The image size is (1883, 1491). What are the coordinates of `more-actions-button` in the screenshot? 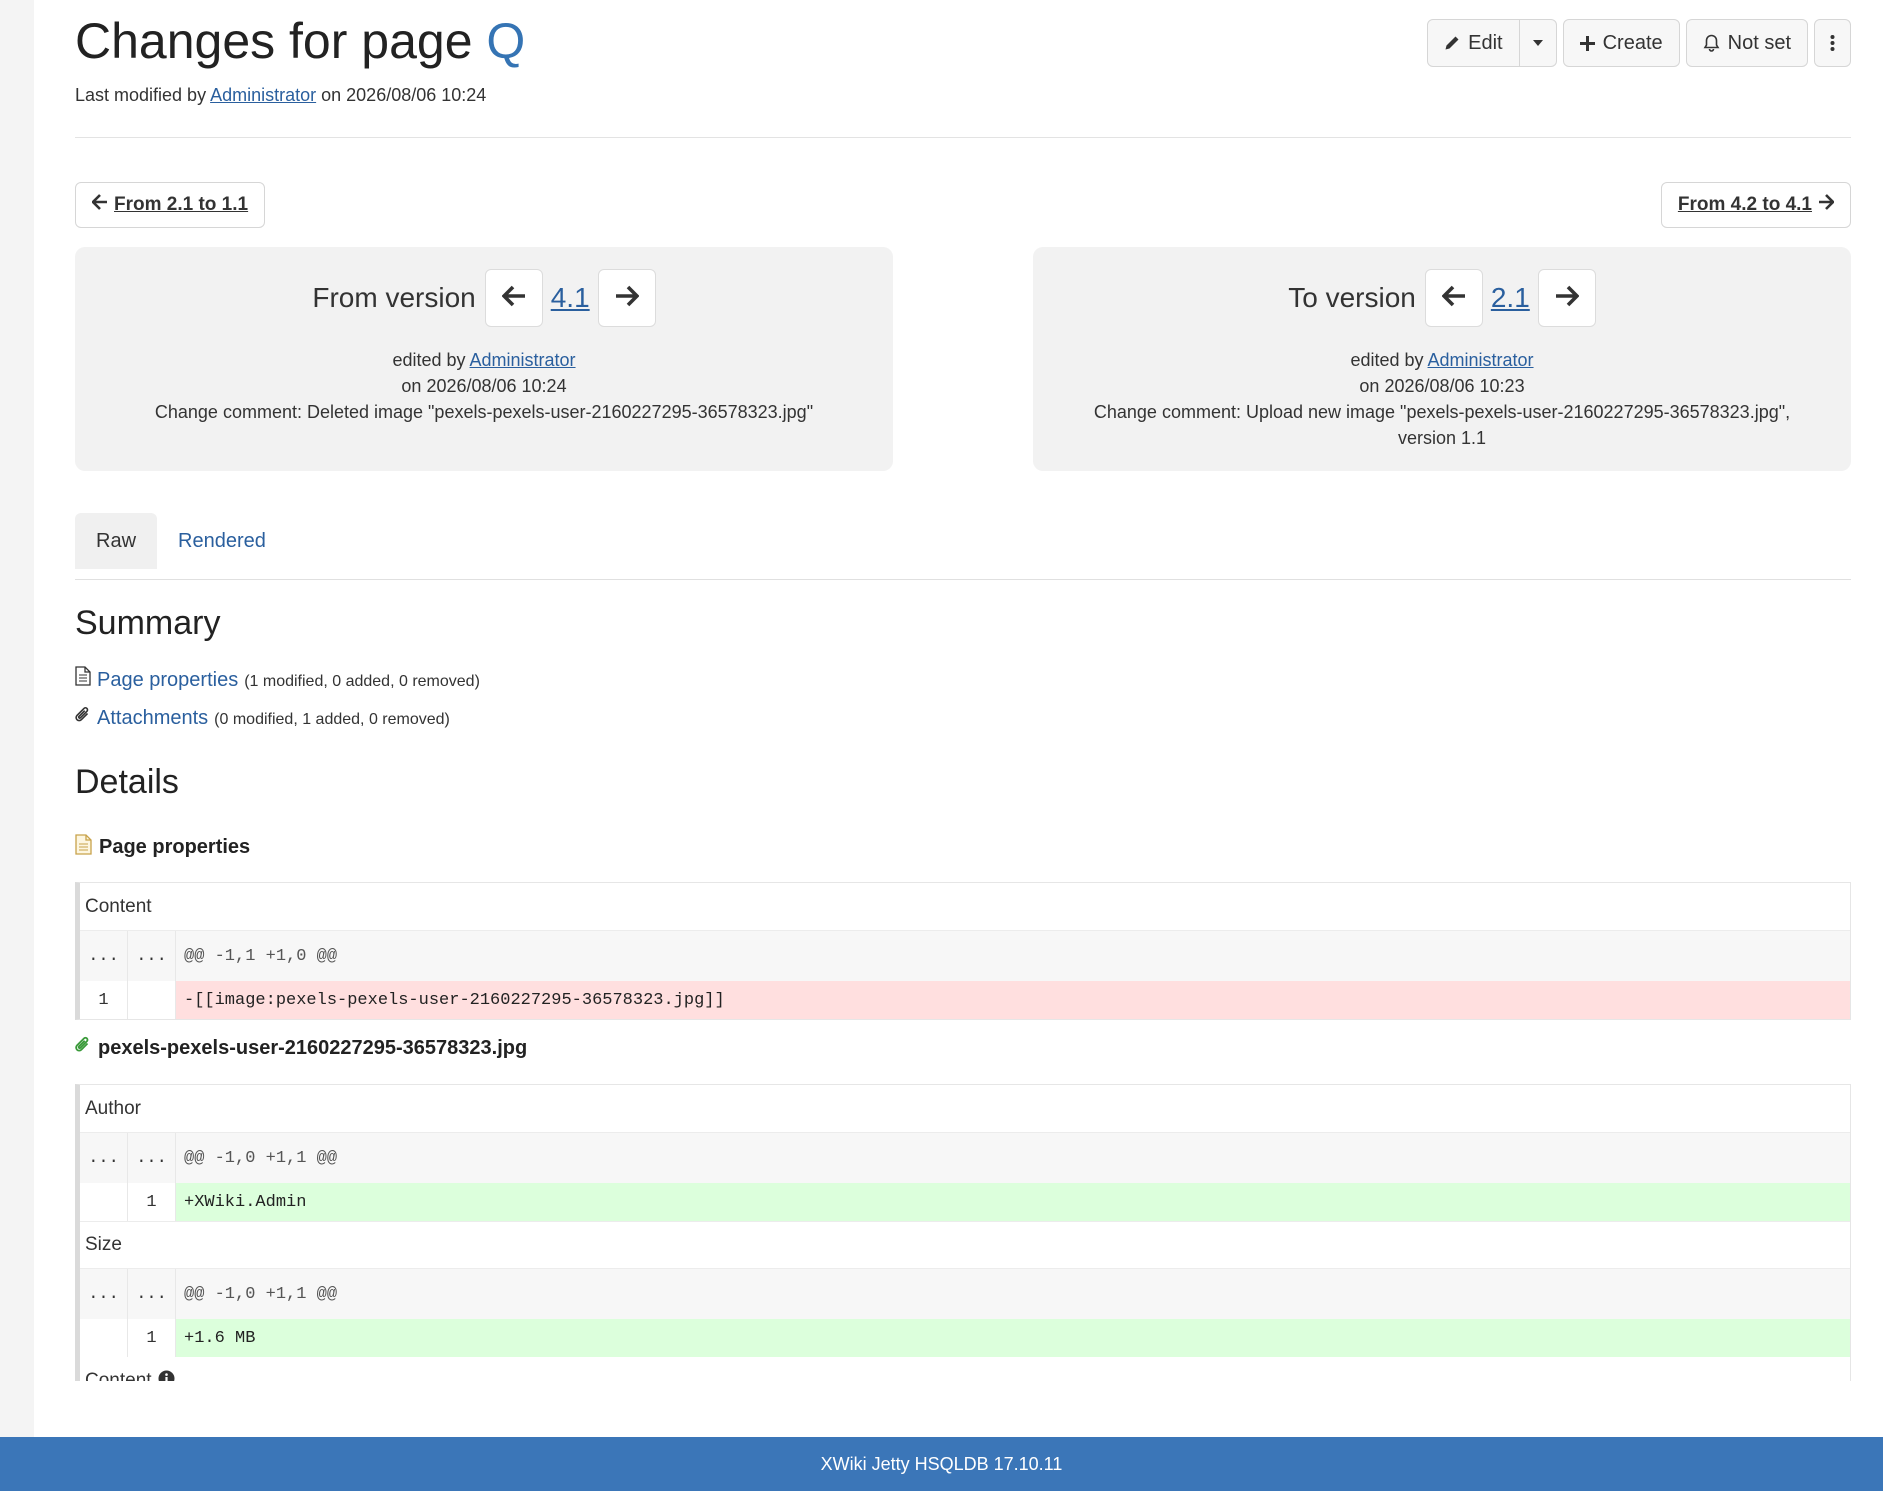 It's located at (1832, 43).